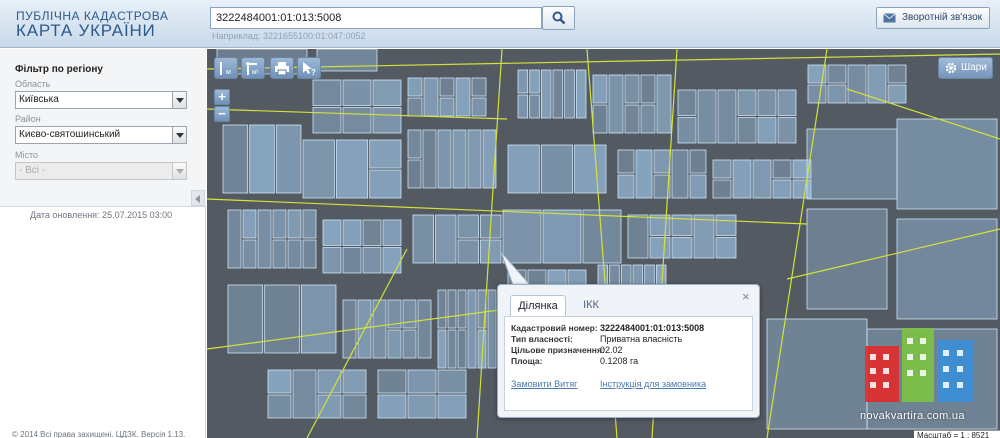 This screenshot has width=1000, height=438. Describe the element at coordinates (591, 306) in the screenshot. I see `tab-ikk: ІКК` at that location.